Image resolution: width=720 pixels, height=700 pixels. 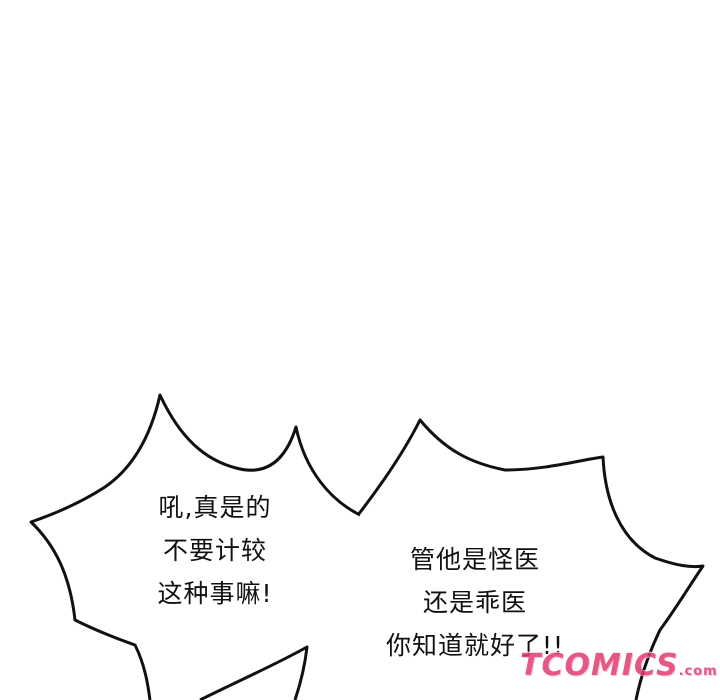 What do you see at coordinates (698, 671) in the screenshot?
I see `watermark-suffix: .com` at bounding box center [698, 671].